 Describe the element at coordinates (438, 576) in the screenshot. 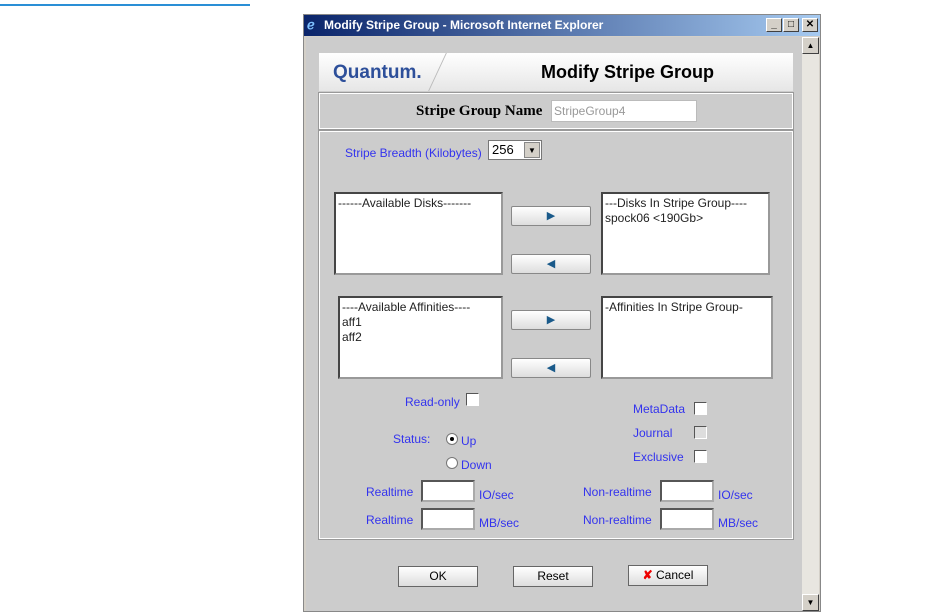

I see `ok-button: OK` at that location.